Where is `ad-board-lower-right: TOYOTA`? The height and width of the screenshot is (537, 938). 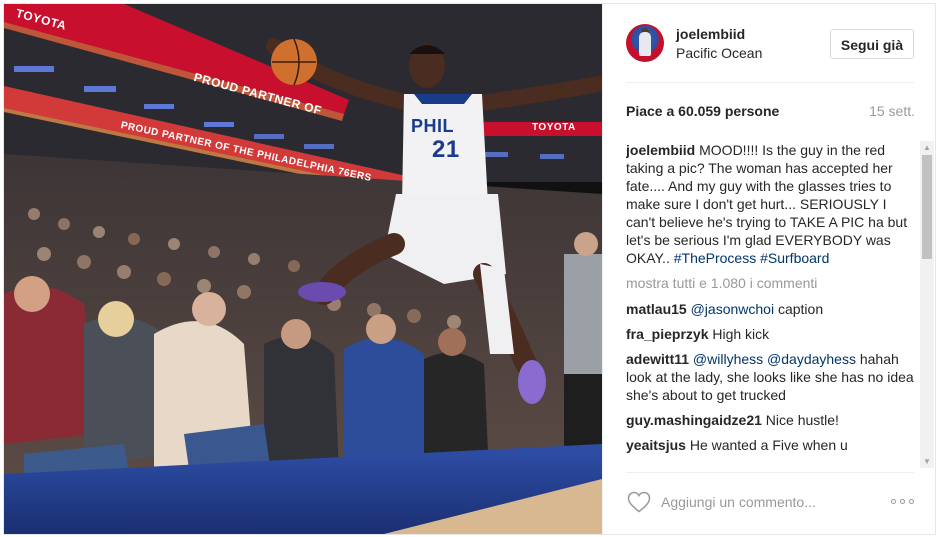
ad-board-lower-right: TOYOTA is located at coordinates (554, 127).